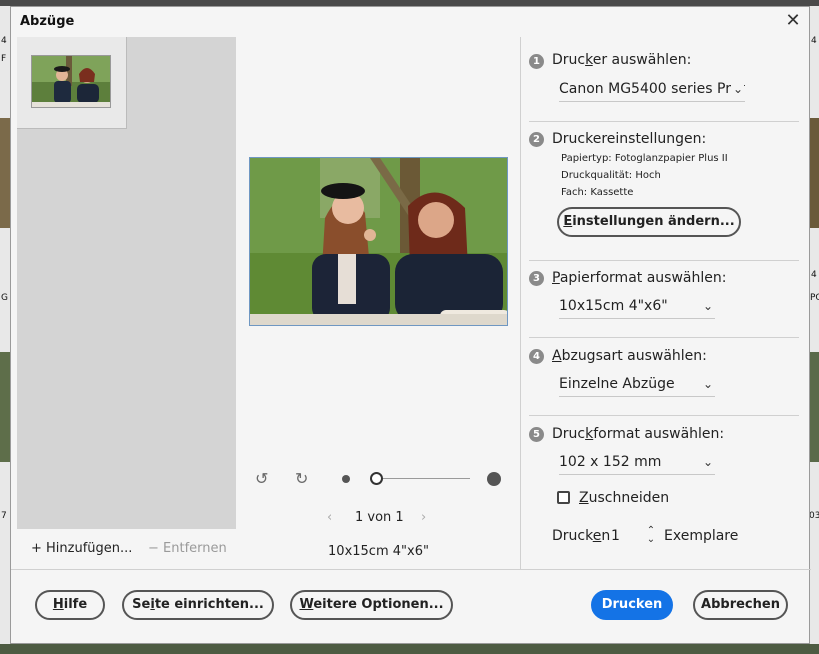 The width and height of the screenshot is (819, 654). Describe the element at coordinates (701, 536) in the screenshot. I see `copies-unit-label: Exemplare` at that location.